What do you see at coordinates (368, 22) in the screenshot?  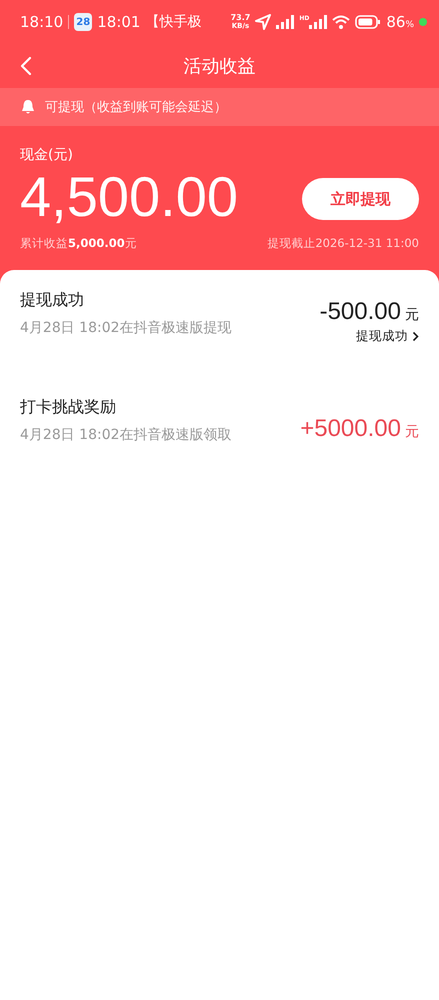 I see `battery-icon` at bounding box center [368, 22].